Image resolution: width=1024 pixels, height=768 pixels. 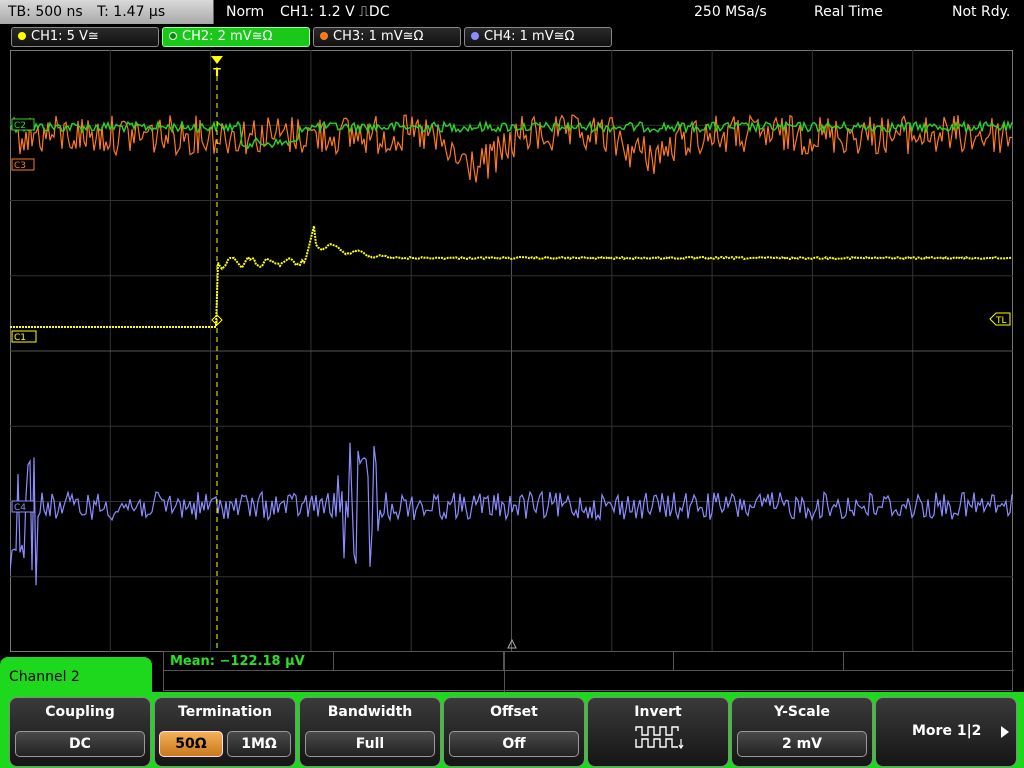 What do you see at coordinates (245, 12) in the screenshot?
I see `trigger-mode: Norm` at bounding box center [245, 12].